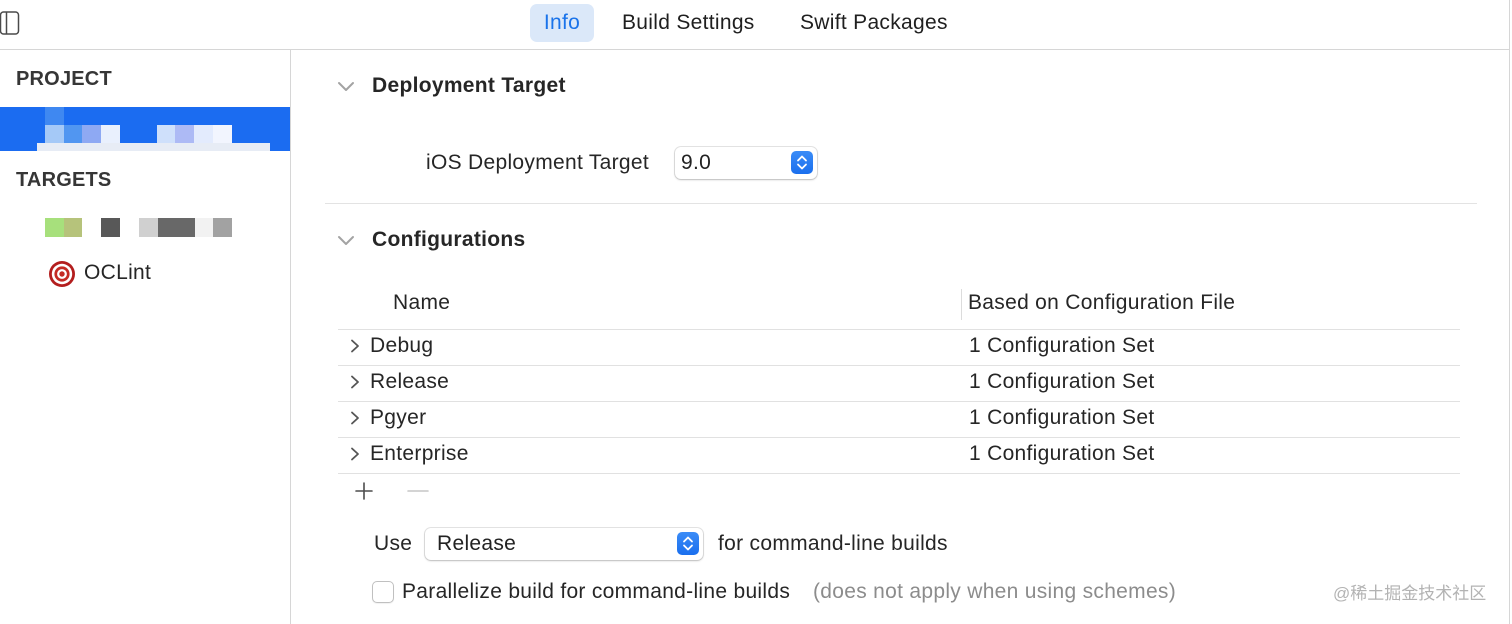 Image resolution: width=1512 pixels, height=624 pixels. I want to click on minus-icon, so click(418, 491).